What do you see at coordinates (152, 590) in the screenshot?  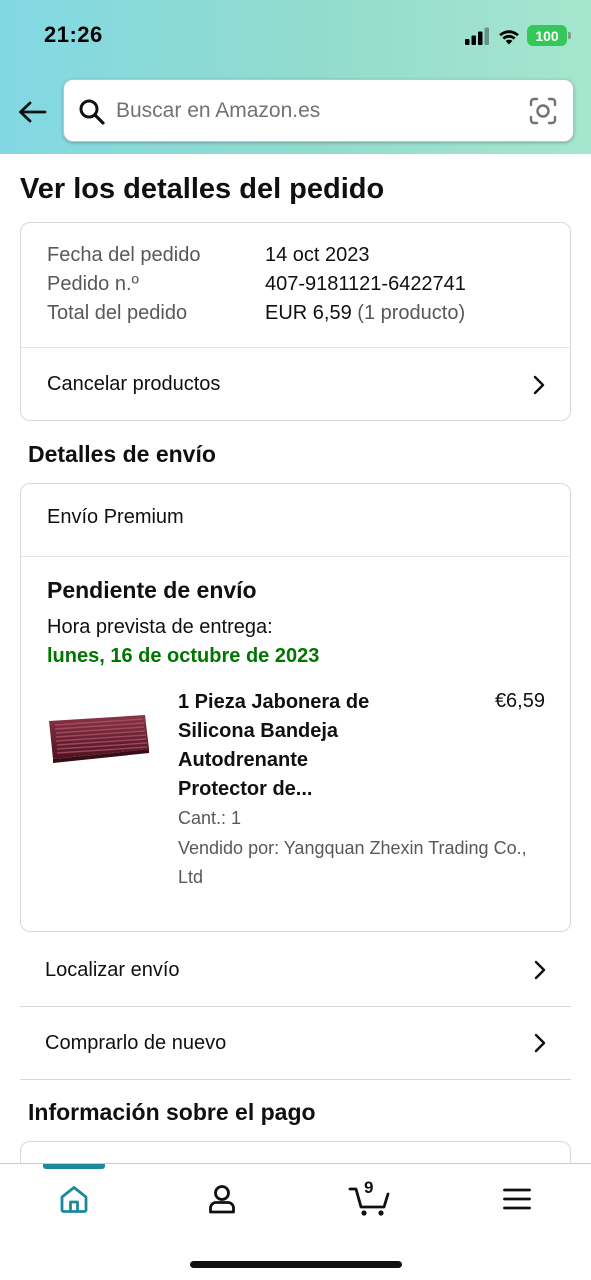 I see `shipping-status: Pendiente de envío` at bounding box center [152, 590].